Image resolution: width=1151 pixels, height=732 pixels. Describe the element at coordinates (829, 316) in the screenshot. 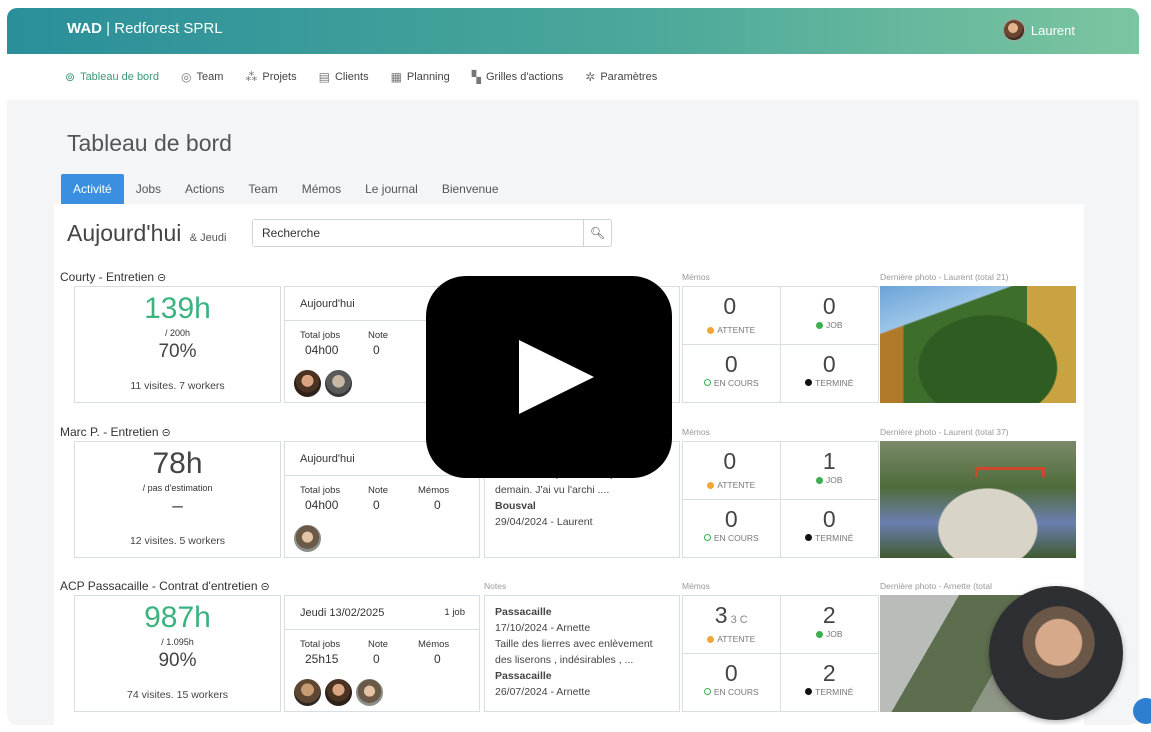

I see `memo-job: 0 JOB` at that location.